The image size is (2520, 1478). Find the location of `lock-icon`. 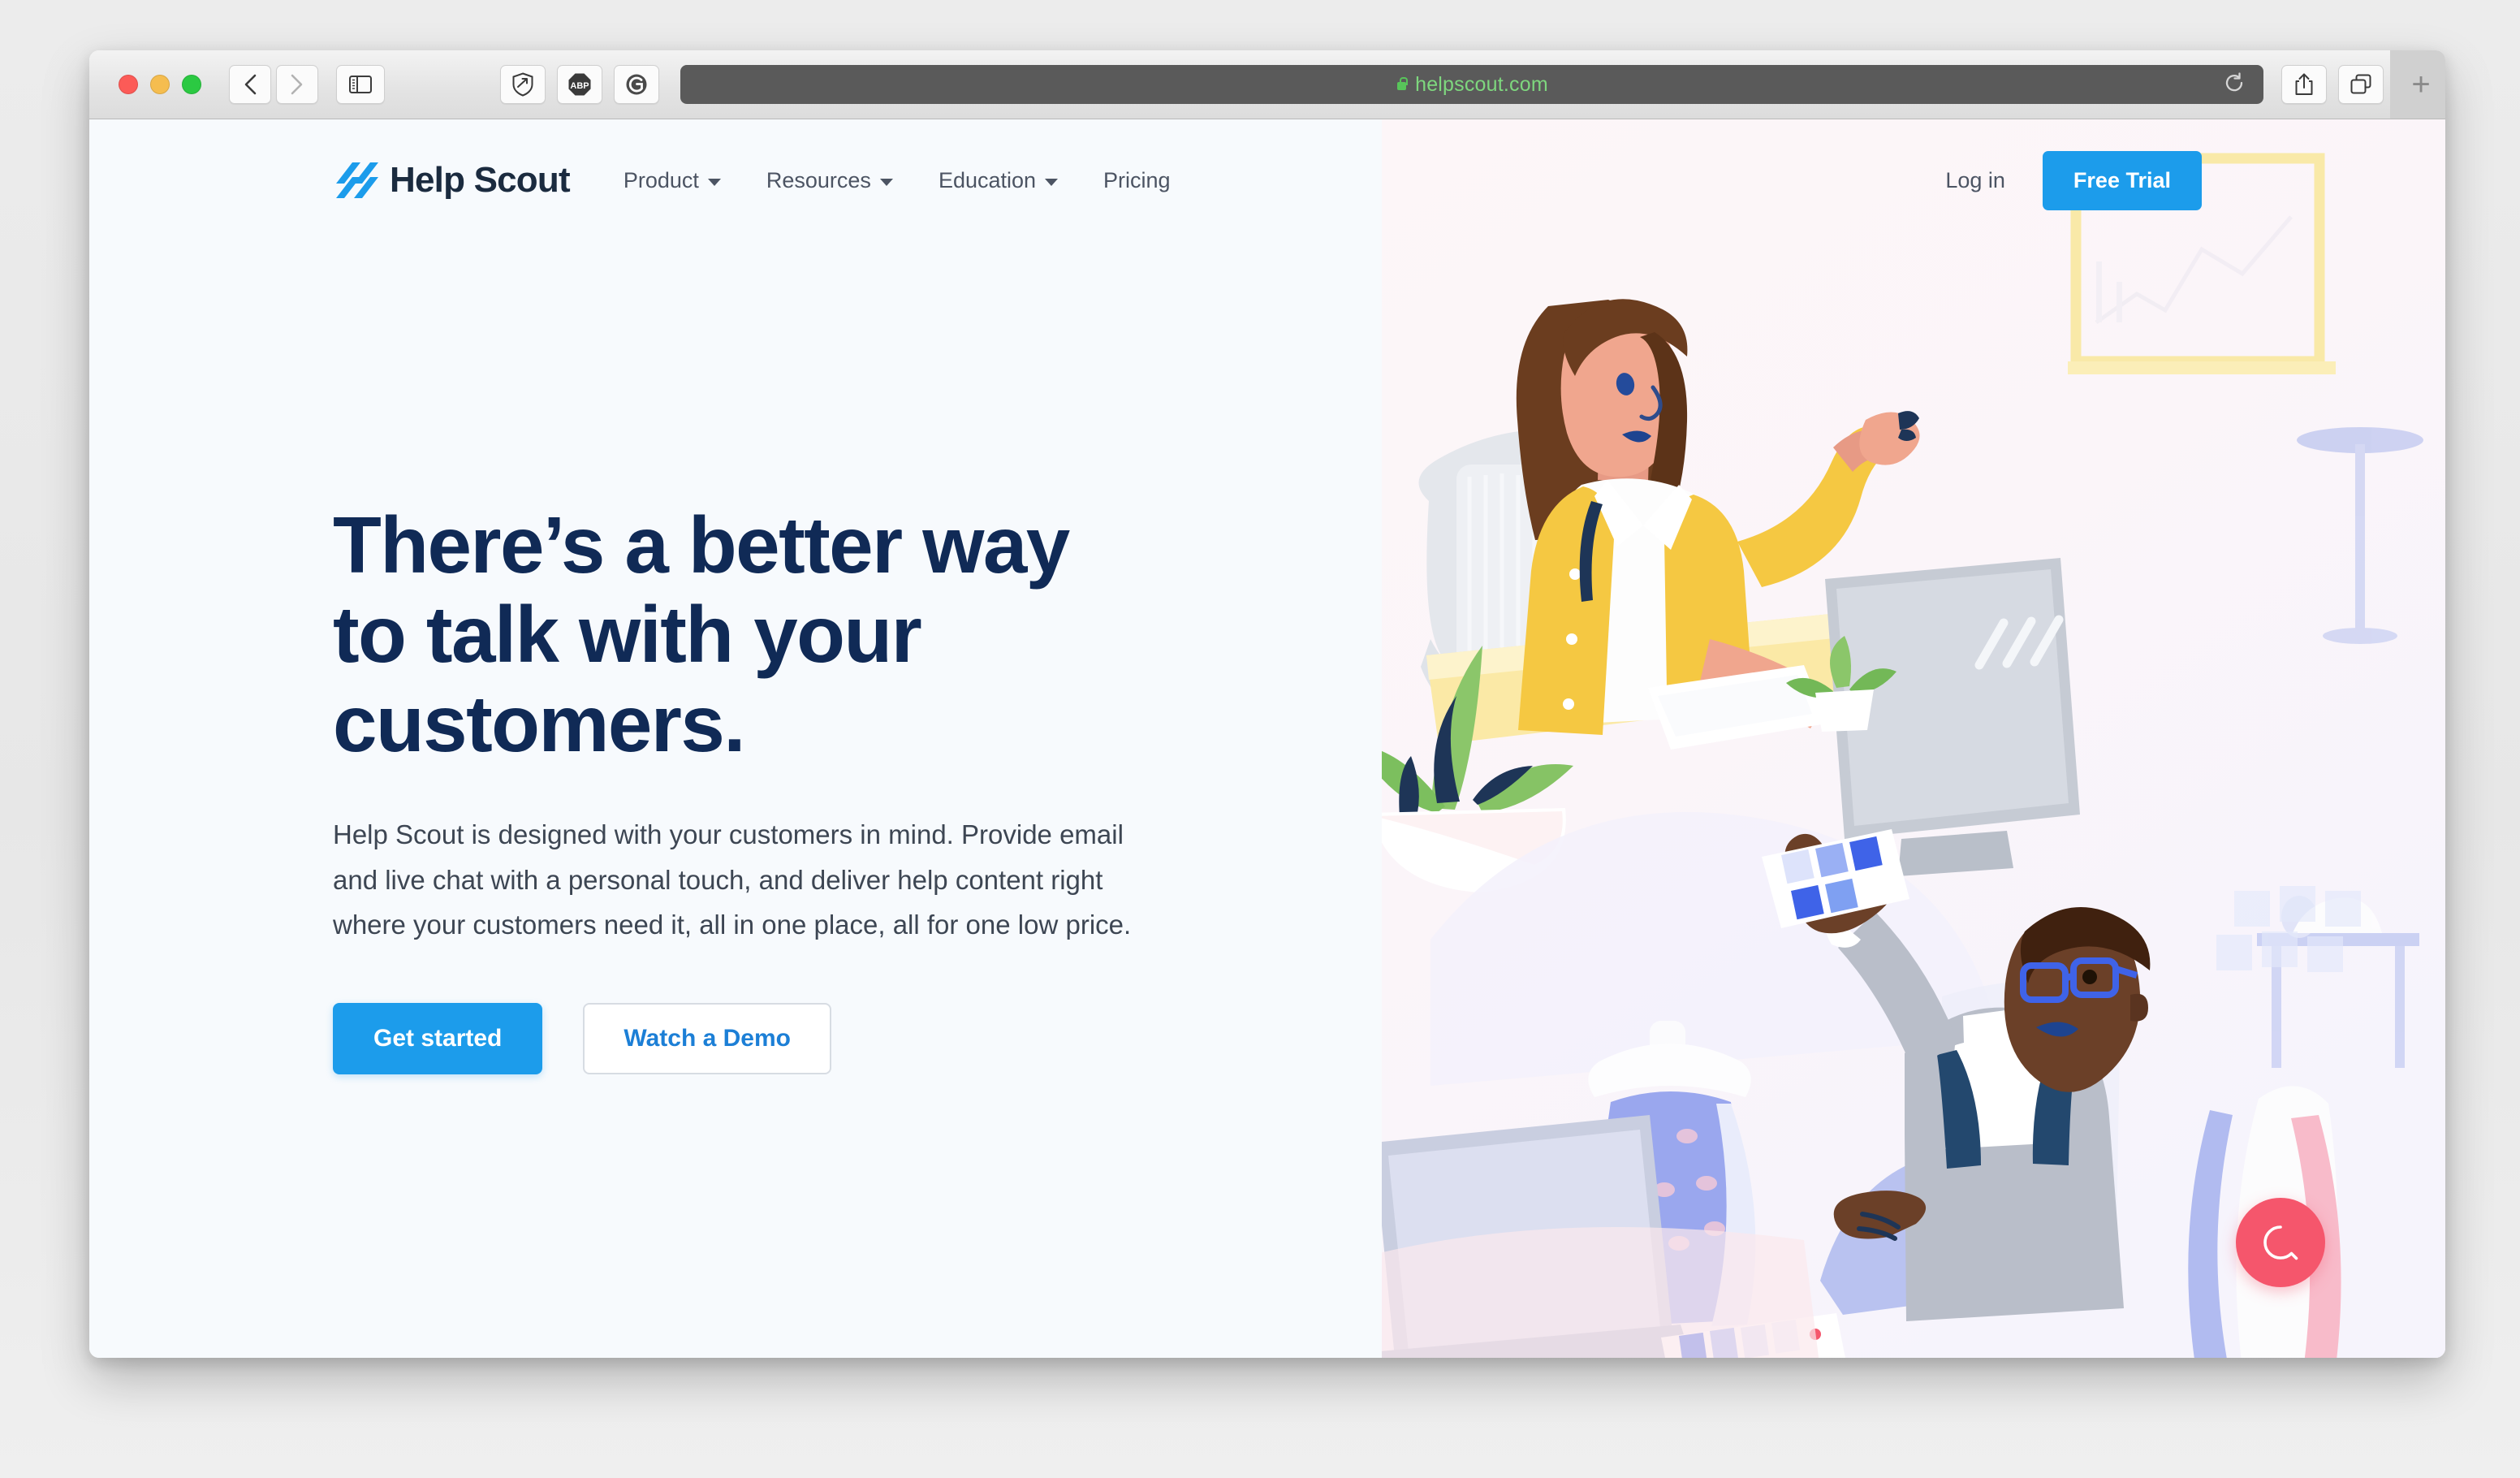

lock-icon is located at coordinates (1402, 84).